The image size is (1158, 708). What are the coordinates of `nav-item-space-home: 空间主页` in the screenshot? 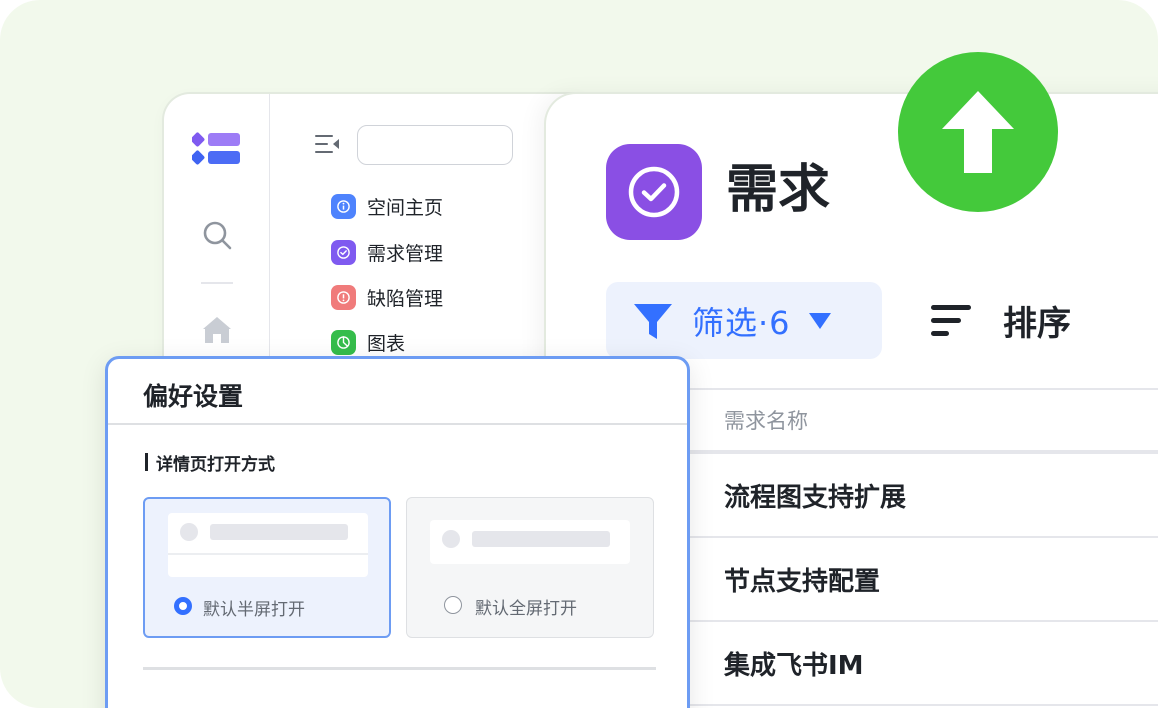 It's located at (387, 206).